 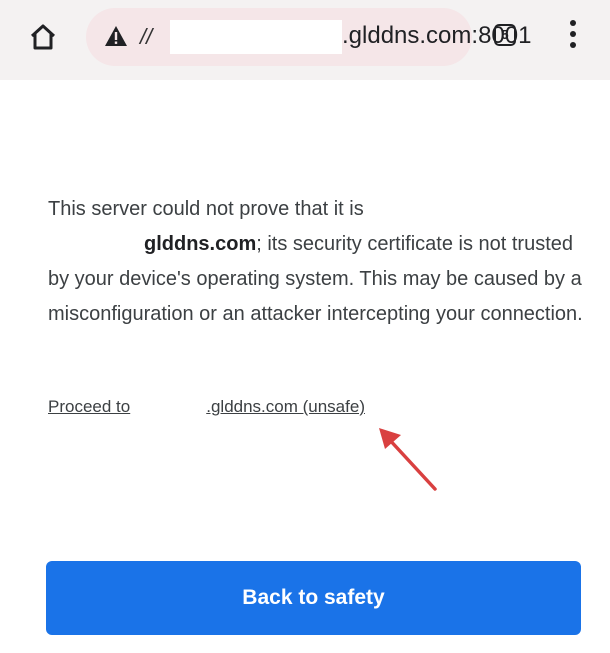 I want to click on browser-toolbar: // .glddns.com:8001 5, so click(x=305, y=40).